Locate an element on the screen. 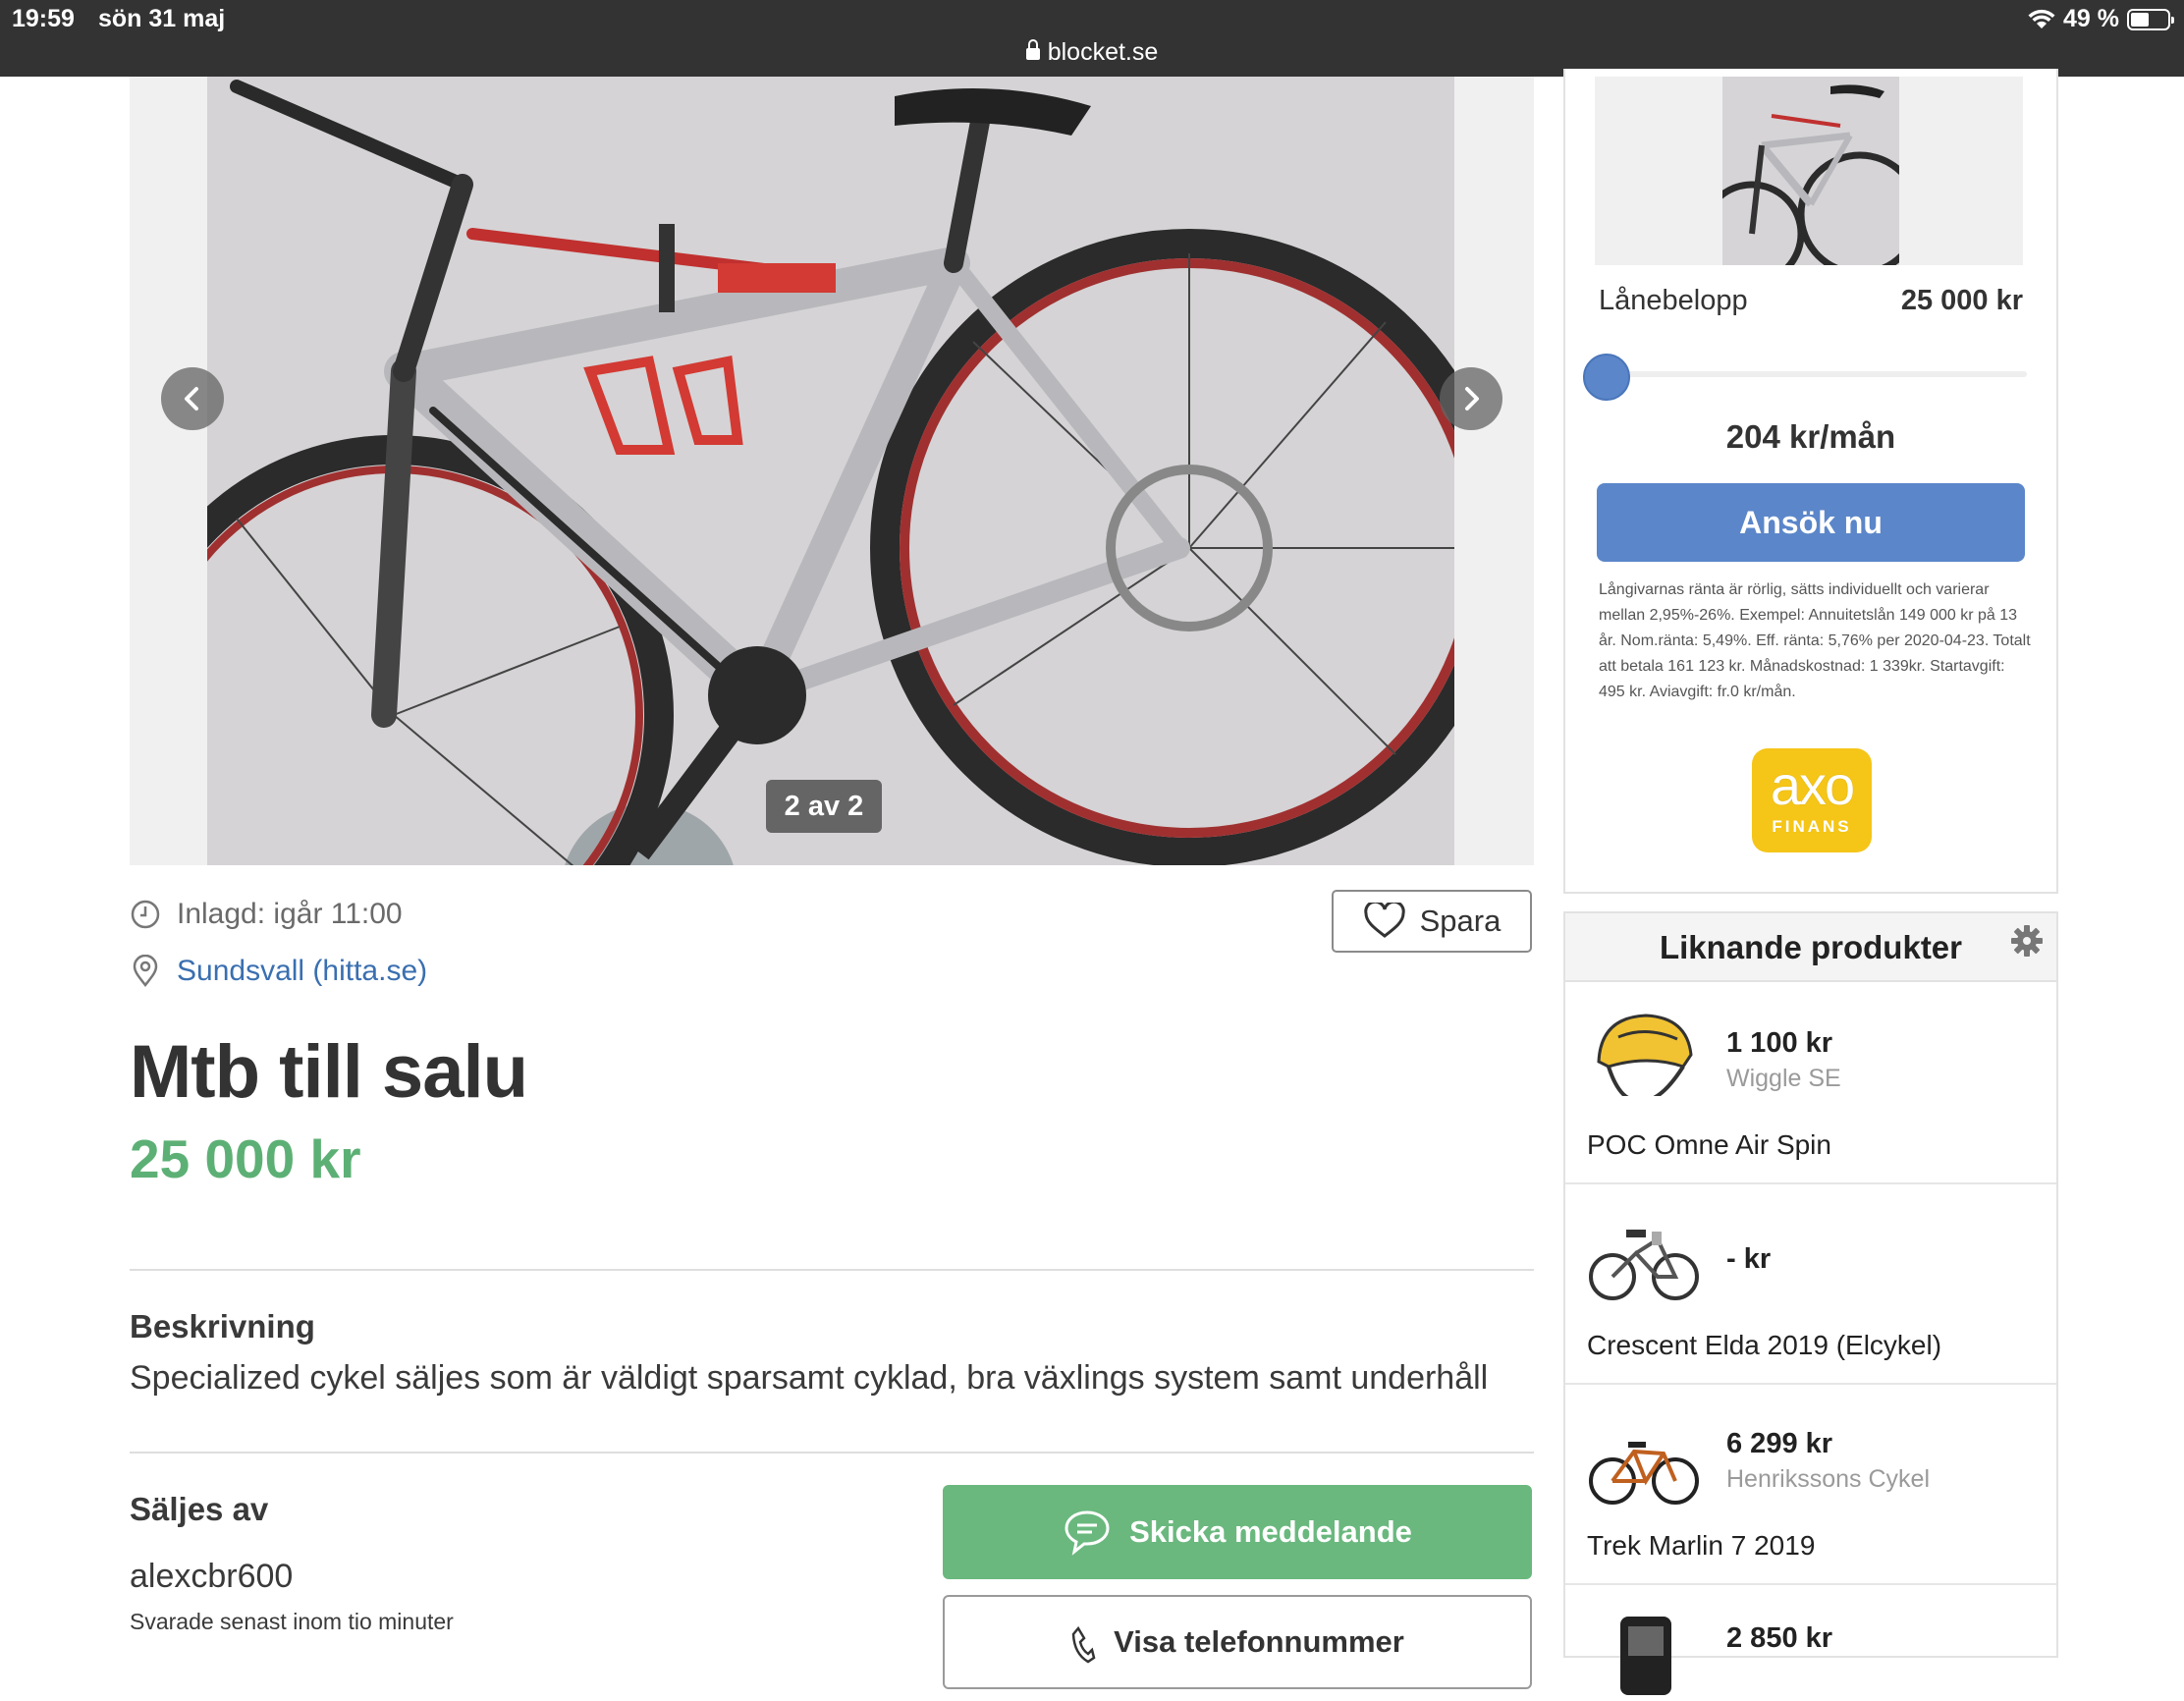  list-item: 2 850 kr is located at coordinates (1810, 1640).